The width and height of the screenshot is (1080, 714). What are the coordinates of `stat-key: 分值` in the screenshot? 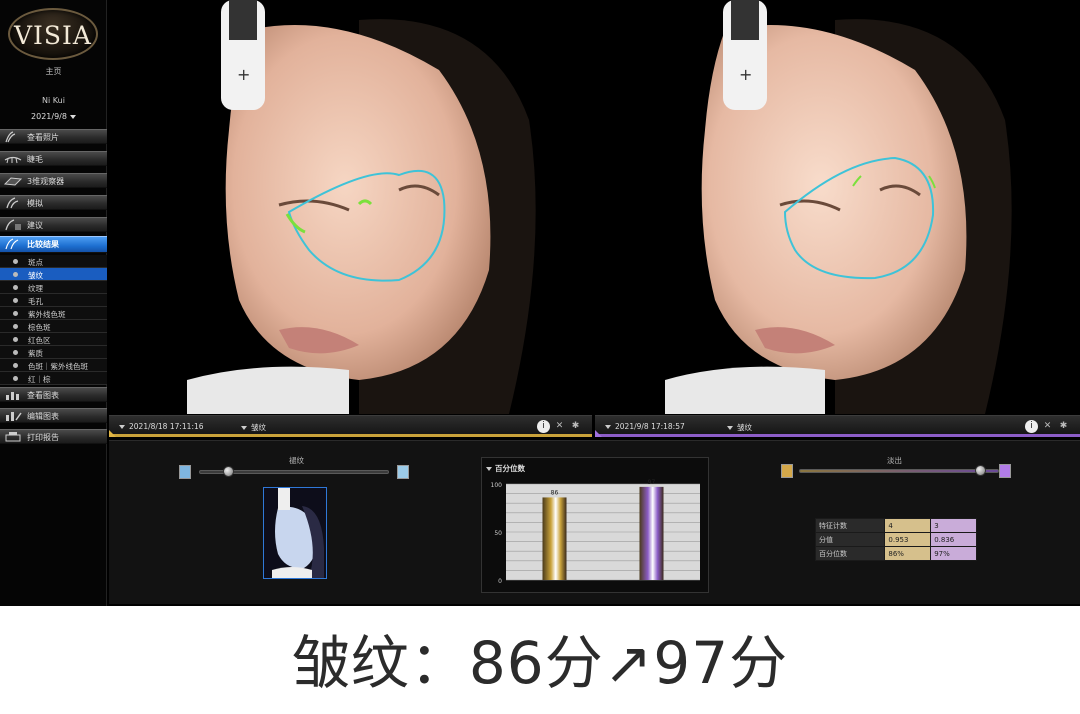 It's located at (850, 539).